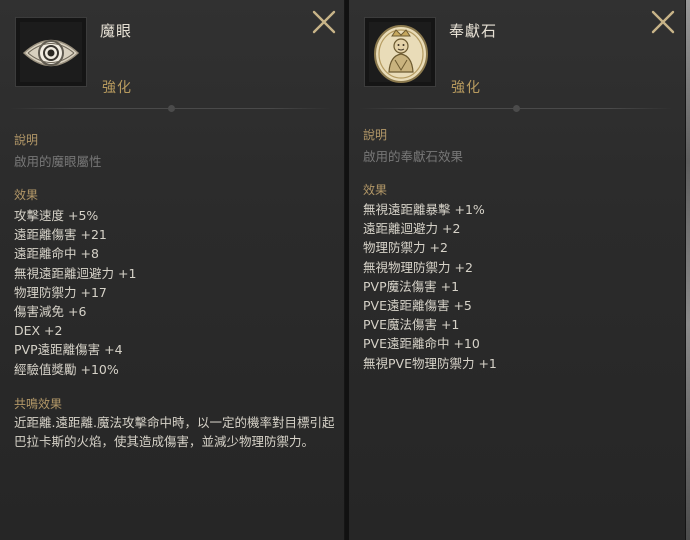  I want to click on devotion-stone-icon, so click(400, 52).